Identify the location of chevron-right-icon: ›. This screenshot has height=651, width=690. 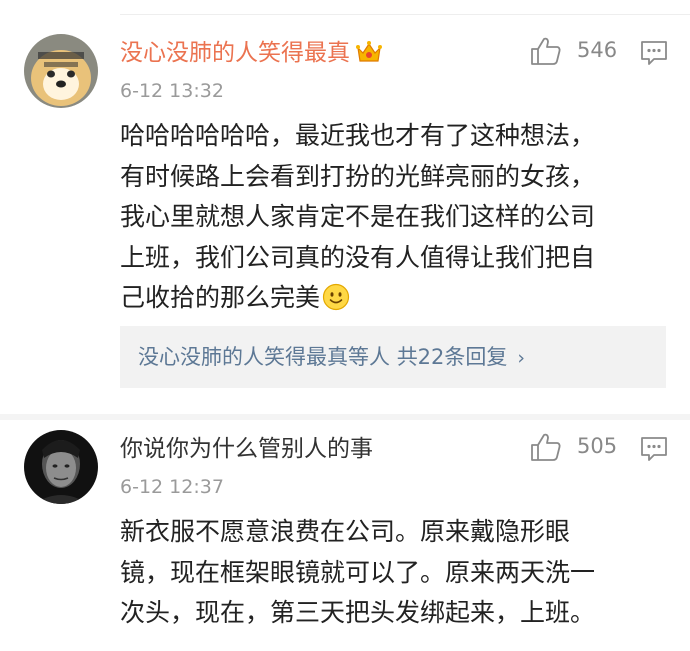
(521, 358).